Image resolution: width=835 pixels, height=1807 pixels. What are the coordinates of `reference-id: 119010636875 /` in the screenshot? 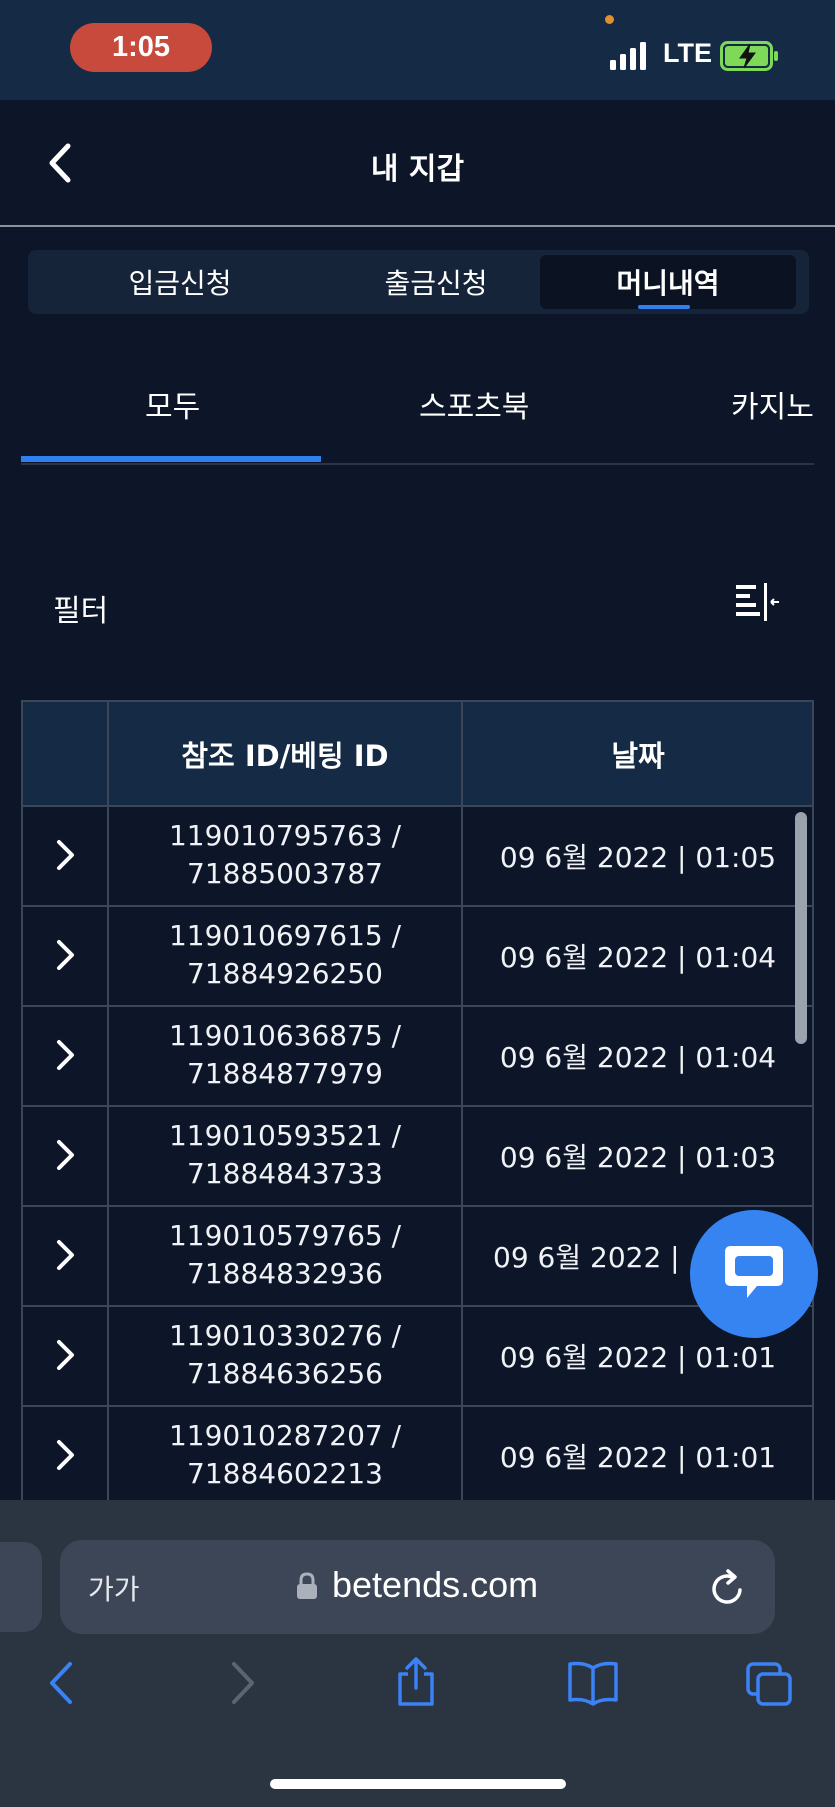 It's located at (285, 1035).